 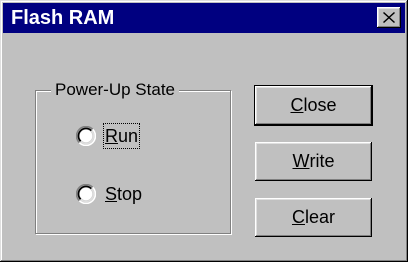 What do you see at coordinates (313, 105) in the screenshot?
I see `close-button: Close` at bounding box center [313, 105].